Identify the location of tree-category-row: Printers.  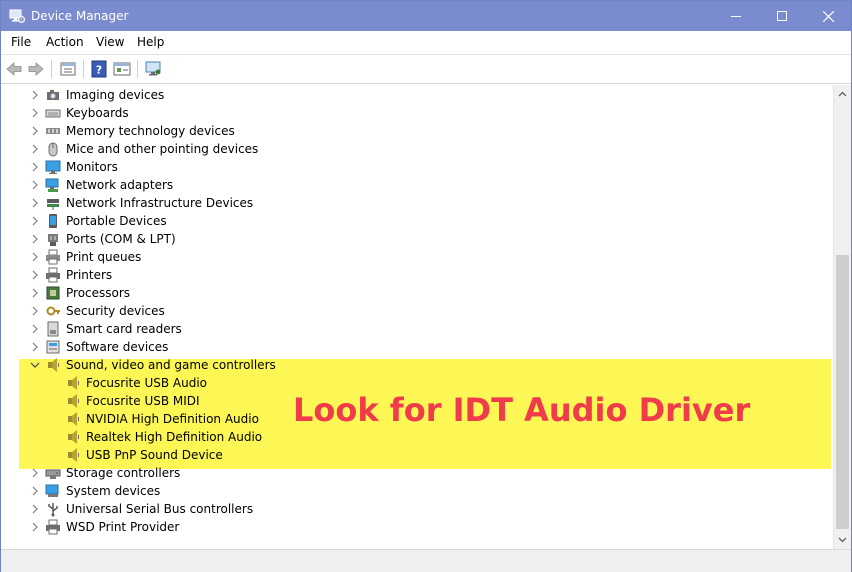
(419, 275).